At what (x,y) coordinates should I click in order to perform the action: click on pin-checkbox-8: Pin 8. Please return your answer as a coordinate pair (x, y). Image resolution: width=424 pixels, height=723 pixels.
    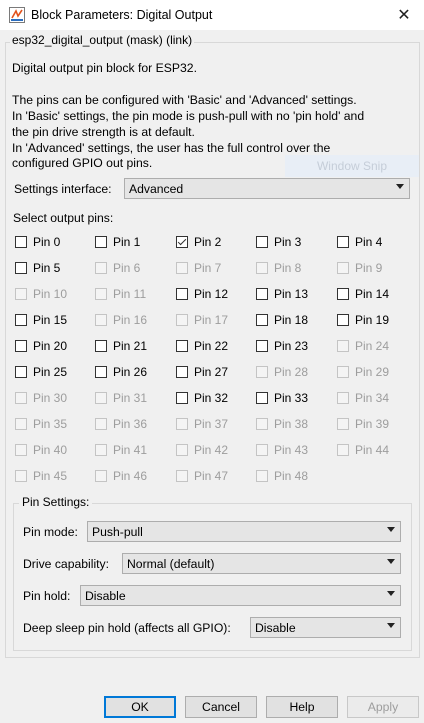
    Looking at the image, I should click on (278, 268).